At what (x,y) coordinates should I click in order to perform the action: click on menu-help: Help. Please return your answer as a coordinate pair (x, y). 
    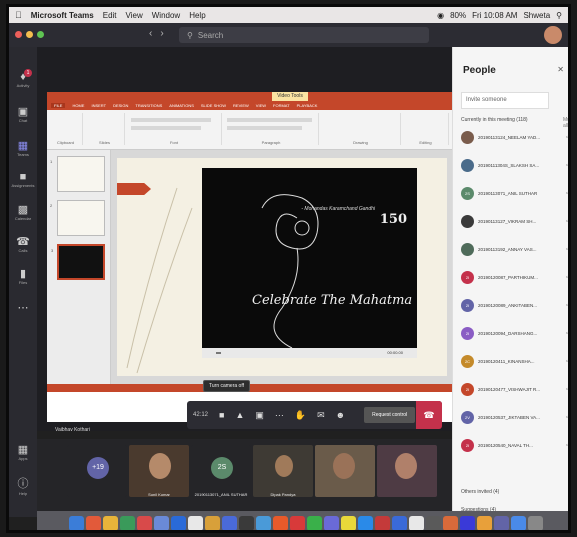
    Looking at the image, I should click on (197, 15).